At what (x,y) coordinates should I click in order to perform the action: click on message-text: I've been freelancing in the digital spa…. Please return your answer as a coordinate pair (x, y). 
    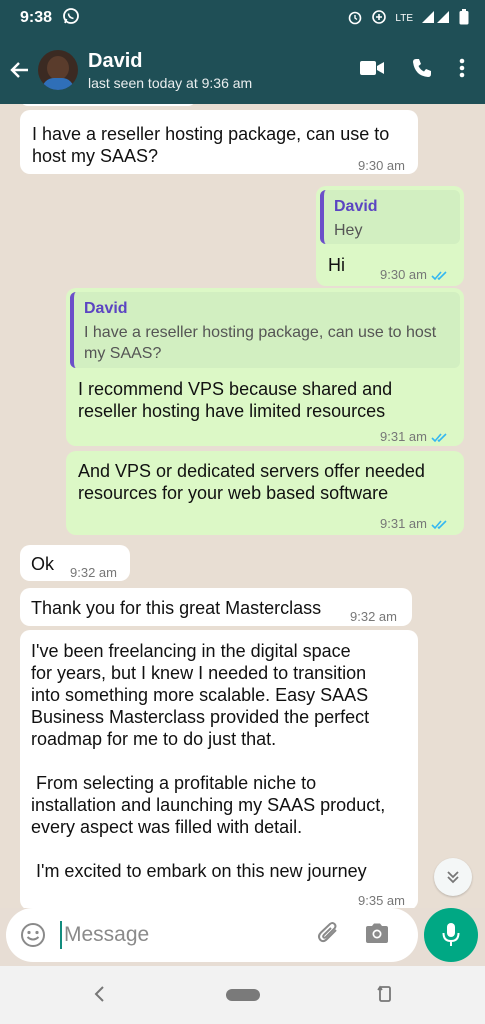
    Looking at the image, I should click on (191, 651).